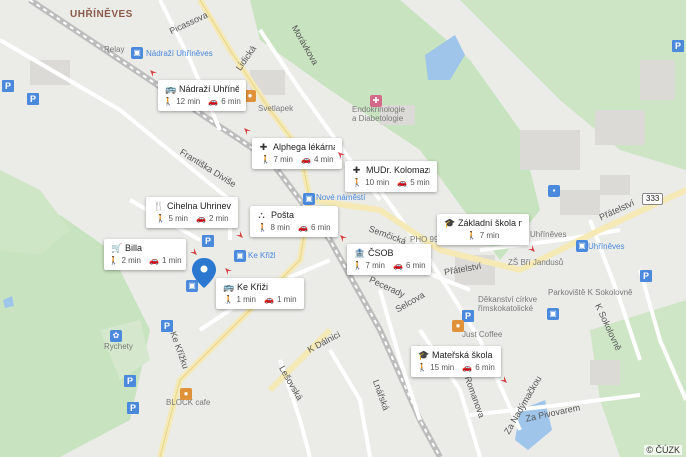 This screenshot has height=457, width=686. I want to click on place-label: ZŠ Bří Jandusů, so click(536, 262).